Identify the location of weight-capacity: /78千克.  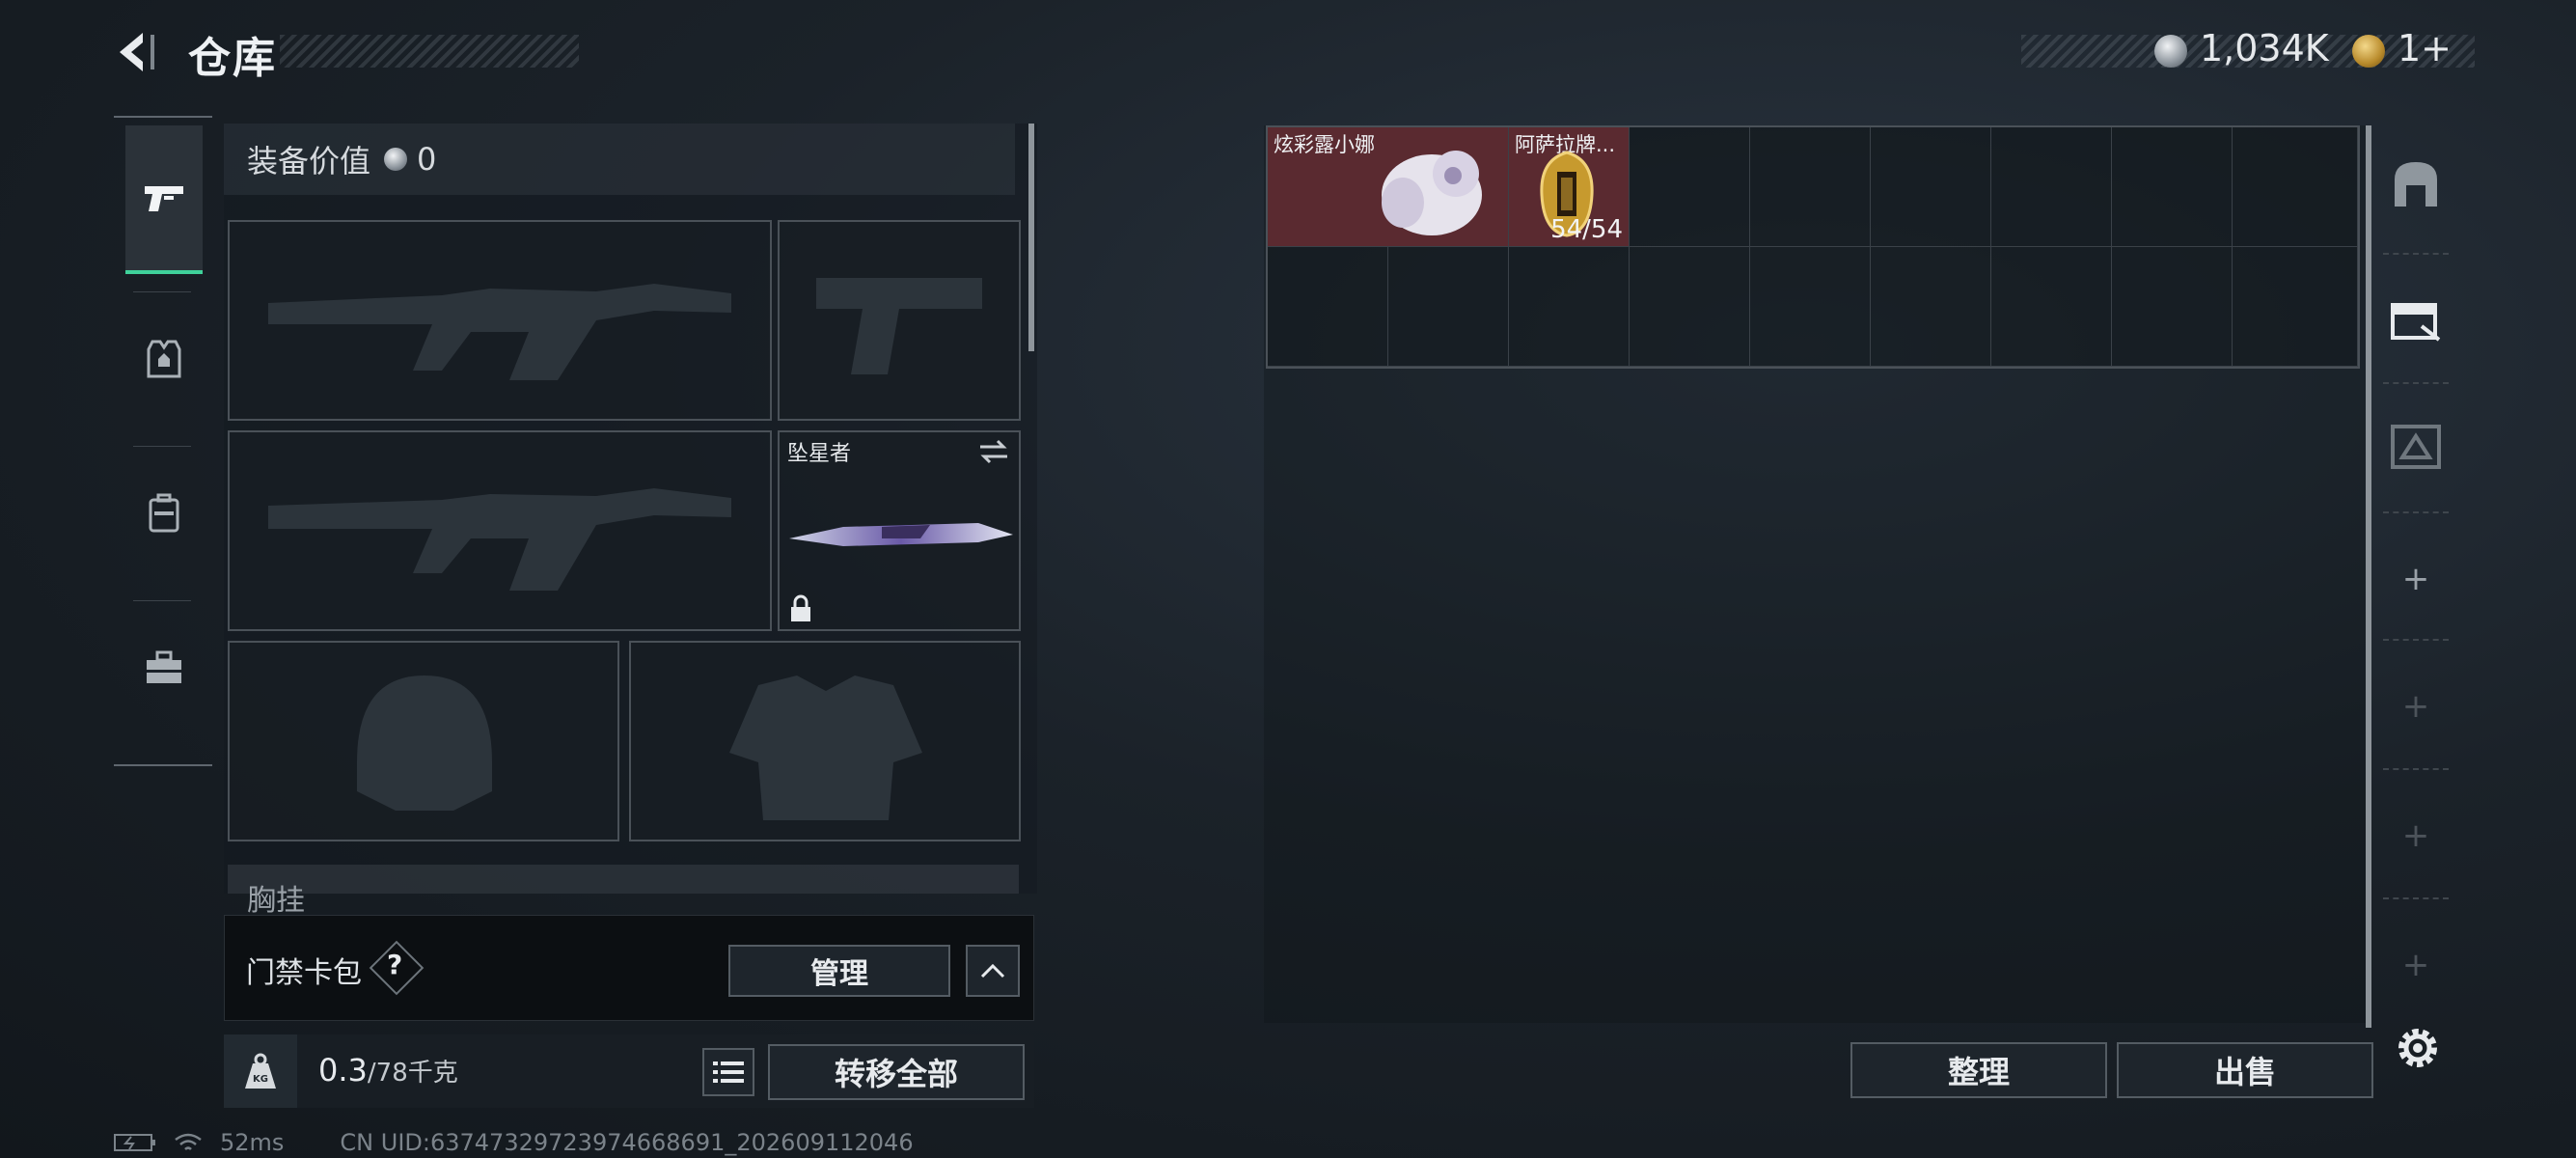
(413, 1073).